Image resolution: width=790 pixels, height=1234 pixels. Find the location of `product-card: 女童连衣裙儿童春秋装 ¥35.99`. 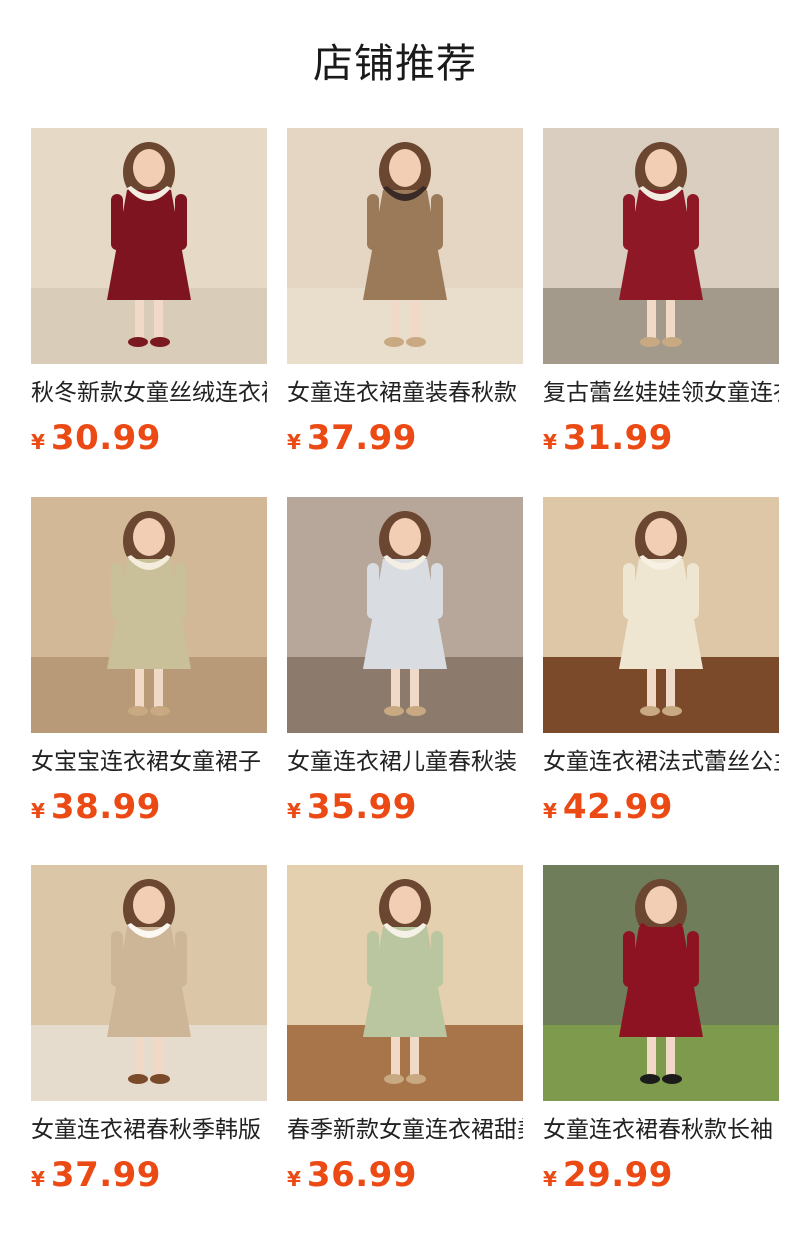

product-card: 女童连衣裙儿童春秋装 ¥35.99 is located at coordinates (405, 662).